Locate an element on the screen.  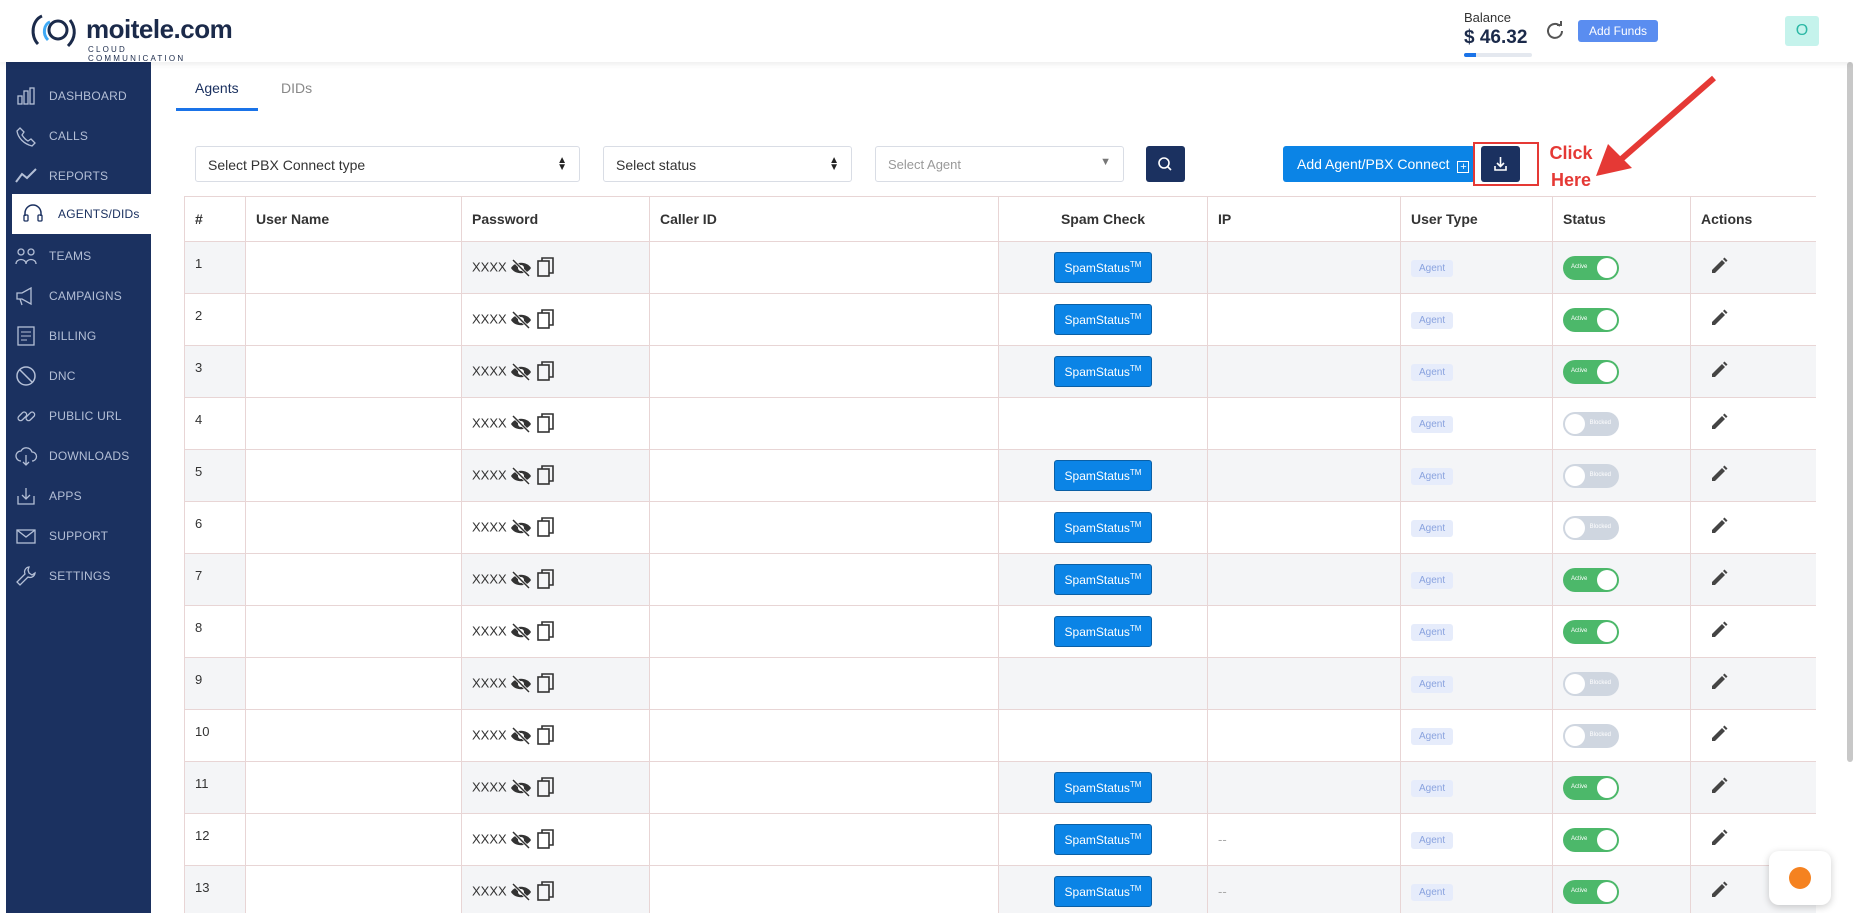
sidebar-item-downloads: DOWNLOADS is located at coordinates (78, 456).